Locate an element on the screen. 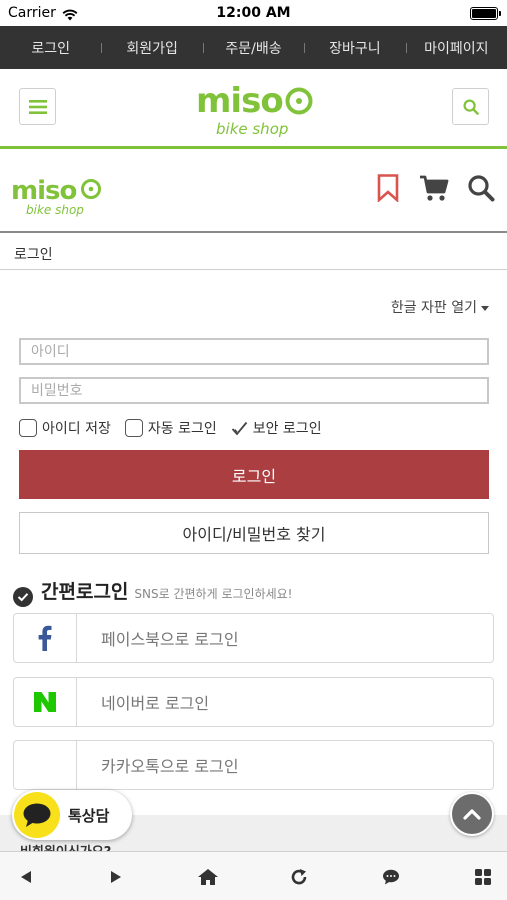 The height and width of the screenshot is (900, 507). facebook-login-button: 페이스북으로 로그인 is located at coordinates (253, 638).